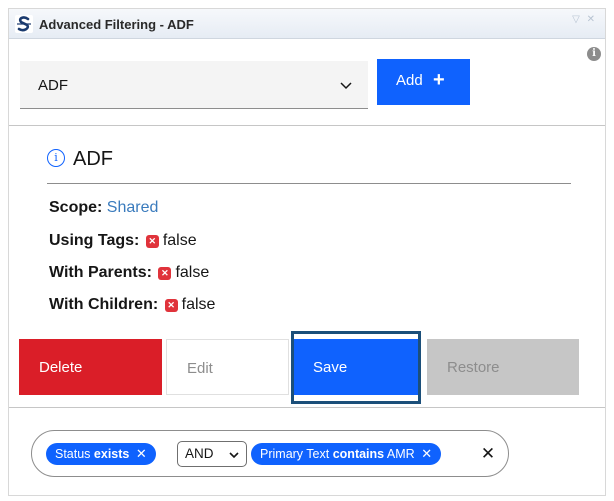 The width and height of the screenshot is (614, 501). I want to click on tag-operator: contains, so click(358, 454).